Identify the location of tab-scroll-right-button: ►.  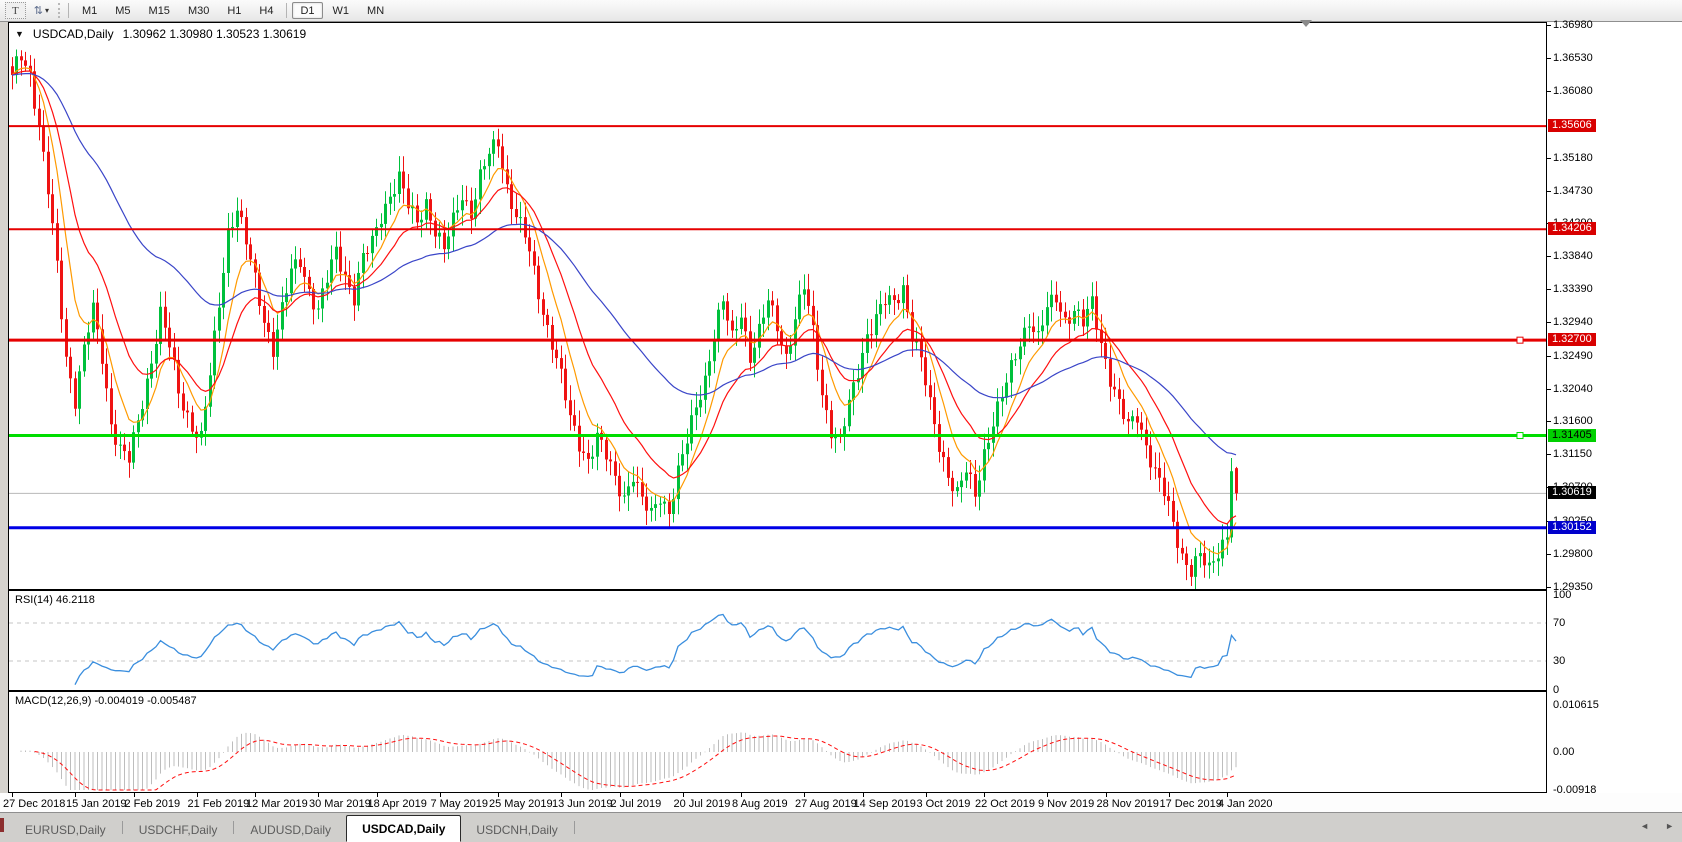
(1669, 826).